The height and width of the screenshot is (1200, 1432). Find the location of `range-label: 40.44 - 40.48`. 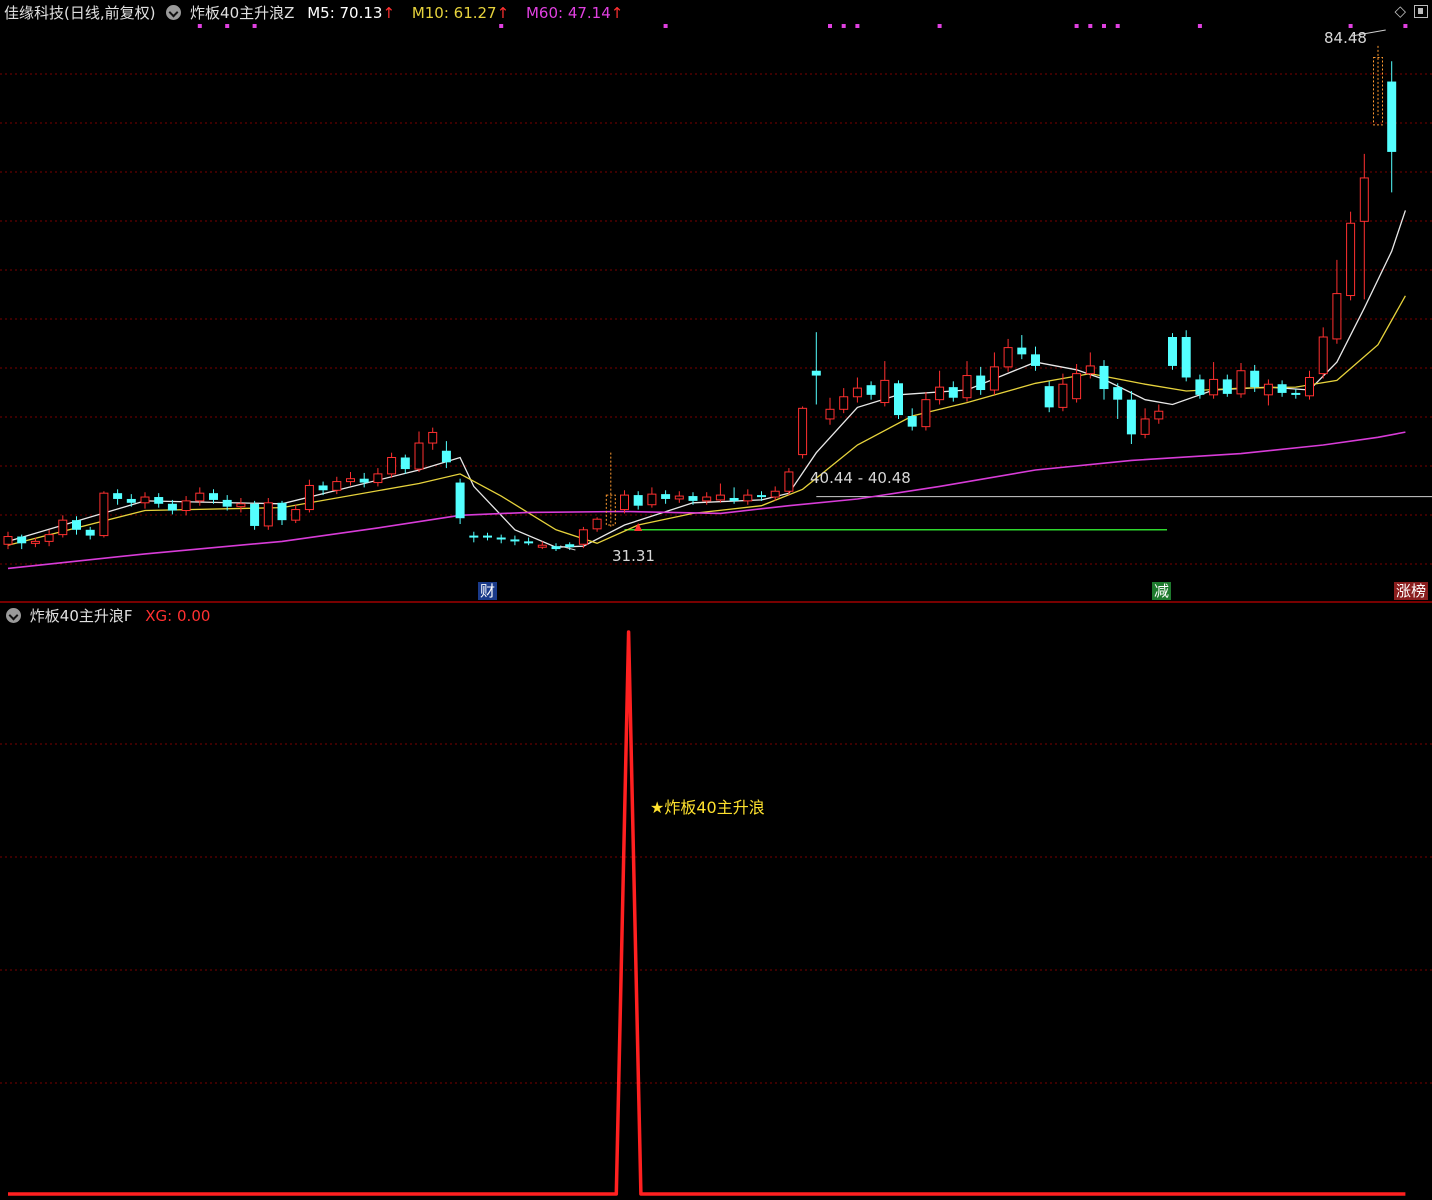

range-label: 40.44 - 40.48 is located at coordinates (860, 478).